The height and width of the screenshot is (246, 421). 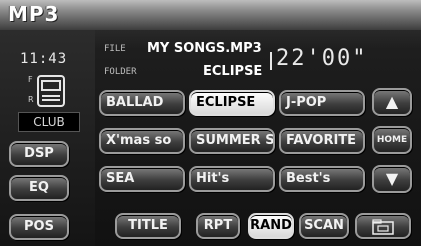 What do you see at coordinates (232, 103) in the screenshot?
I see `folder-button-eclipse: ECLIPSE` at bounding box center [232, 103].